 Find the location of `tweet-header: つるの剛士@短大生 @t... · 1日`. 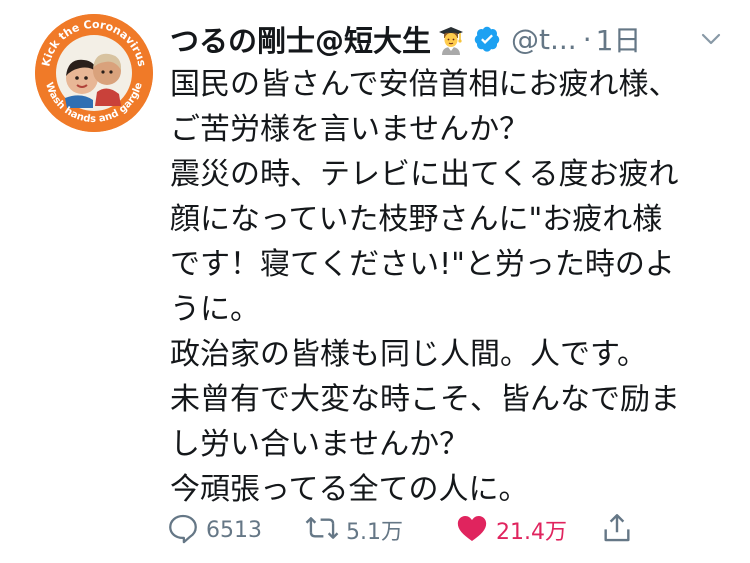

tweet-header: つるの剛士@短大生 @t... · 1日 is located at coordinates (450, 39).